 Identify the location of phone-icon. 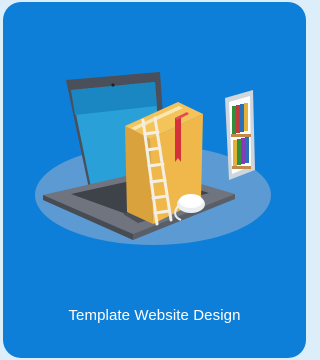
(240, 135).